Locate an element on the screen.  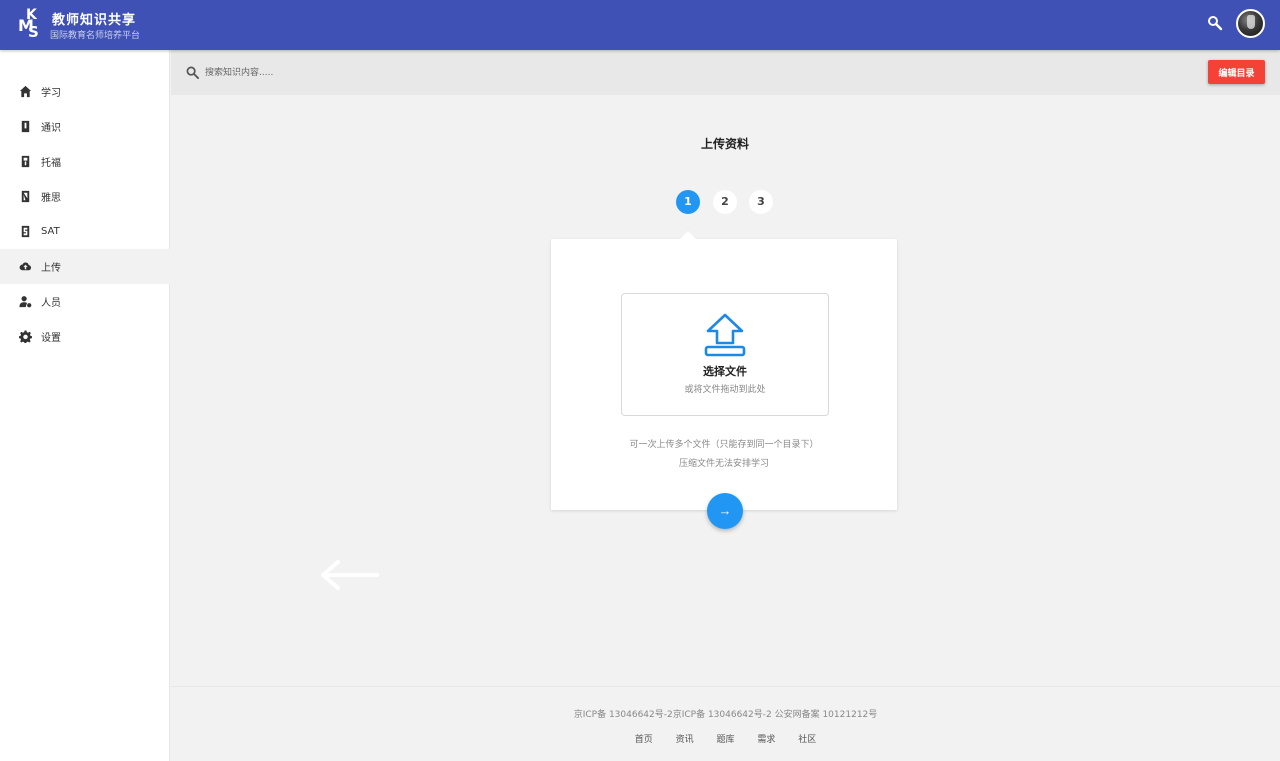
search-bar: 编辑目录 is located at coordinates (725, 72).